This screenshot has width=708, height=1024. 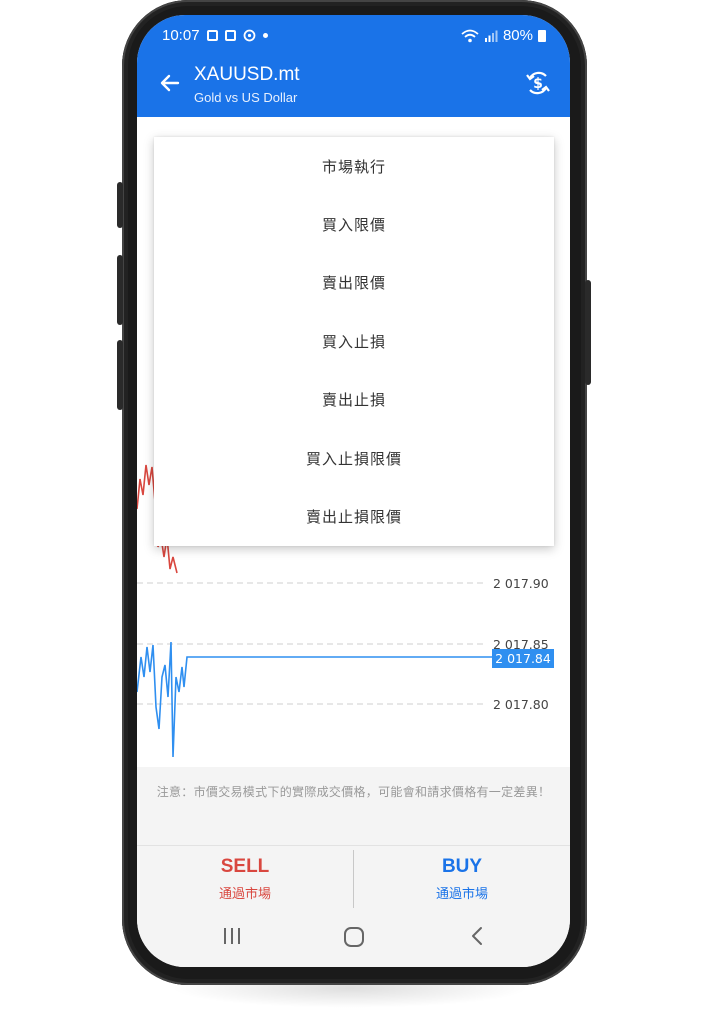 What do you see at coordinates (470, 35) in the screenshot?
I see `wifi-icon` at bounding box center [470, 35].